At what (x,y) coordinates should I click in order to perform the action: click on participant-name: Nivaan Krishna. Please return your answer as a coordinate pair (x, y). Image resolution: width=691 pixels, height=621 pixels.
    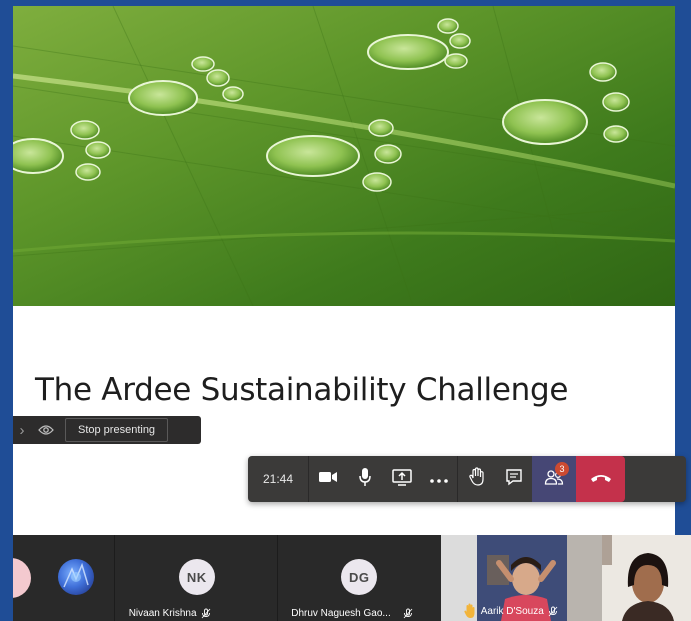
    Looking at the image, I should click on (170, 613).